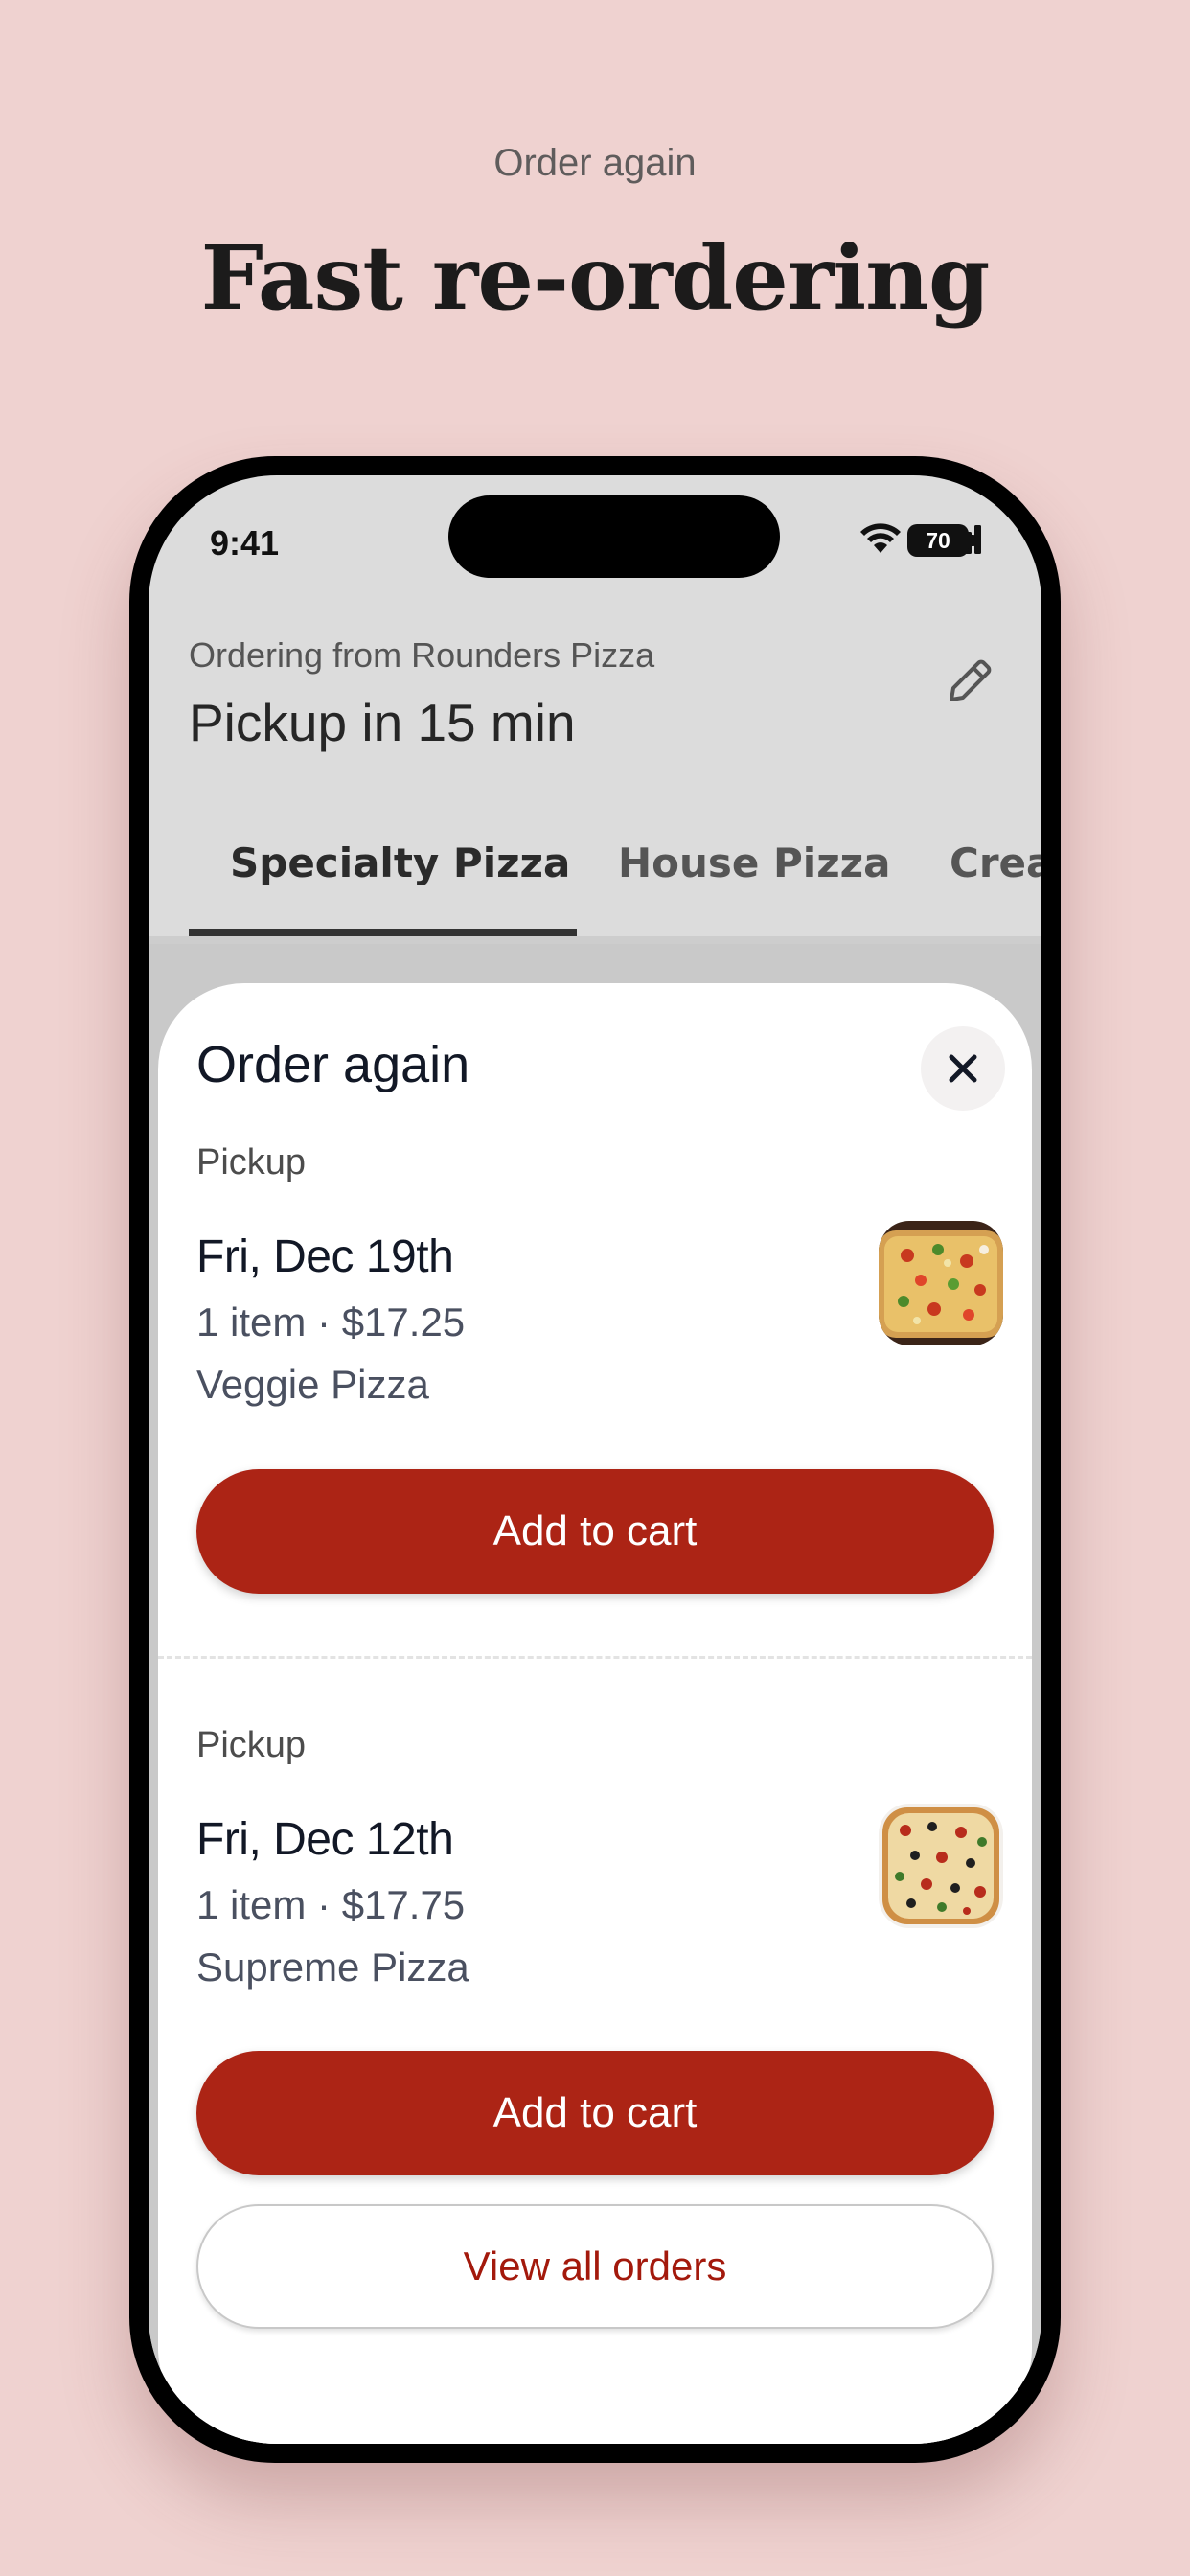 The height and width of the screenshot is (2576, 1190). Describe the element at coordinates (754, 863) in the screenshot. I see `tab-house-pizza: House Pizza` at that location.